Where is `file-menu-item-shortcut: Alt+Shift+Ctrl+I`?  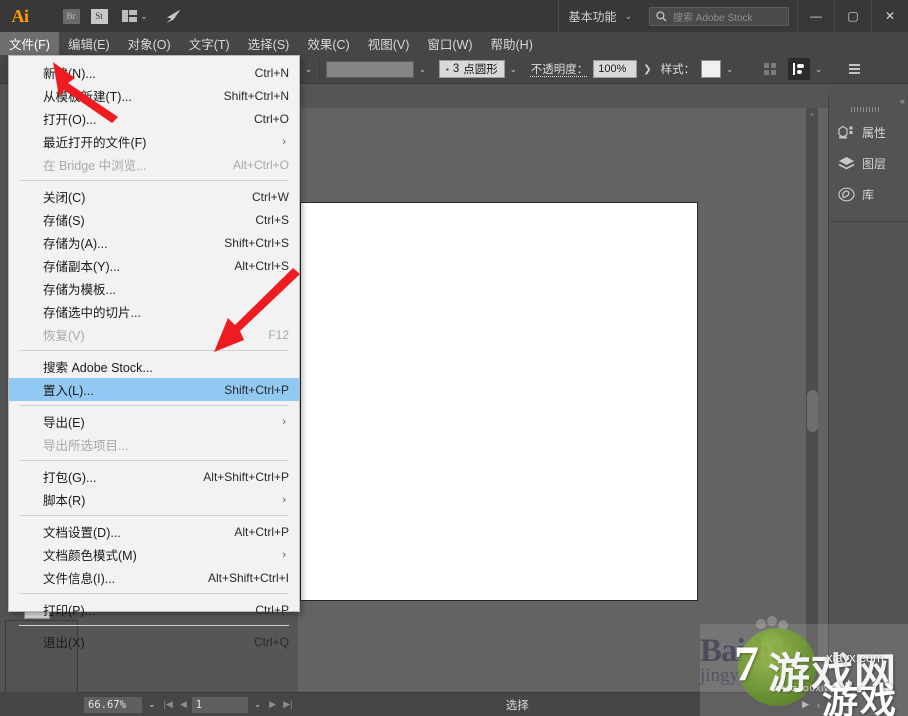 file-menu-item-shortcut: Alt+Shift+Ctrl+I is located at coordinates (248, 577).